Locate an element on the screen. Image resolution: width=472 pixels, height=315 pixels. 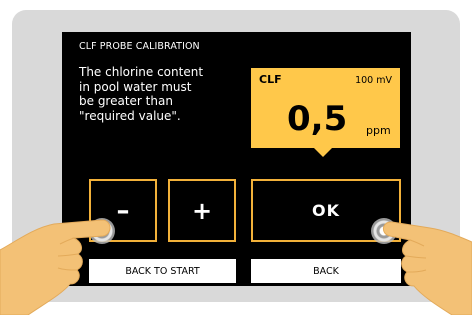
callout-pointer is located at coordinates (323, 152).